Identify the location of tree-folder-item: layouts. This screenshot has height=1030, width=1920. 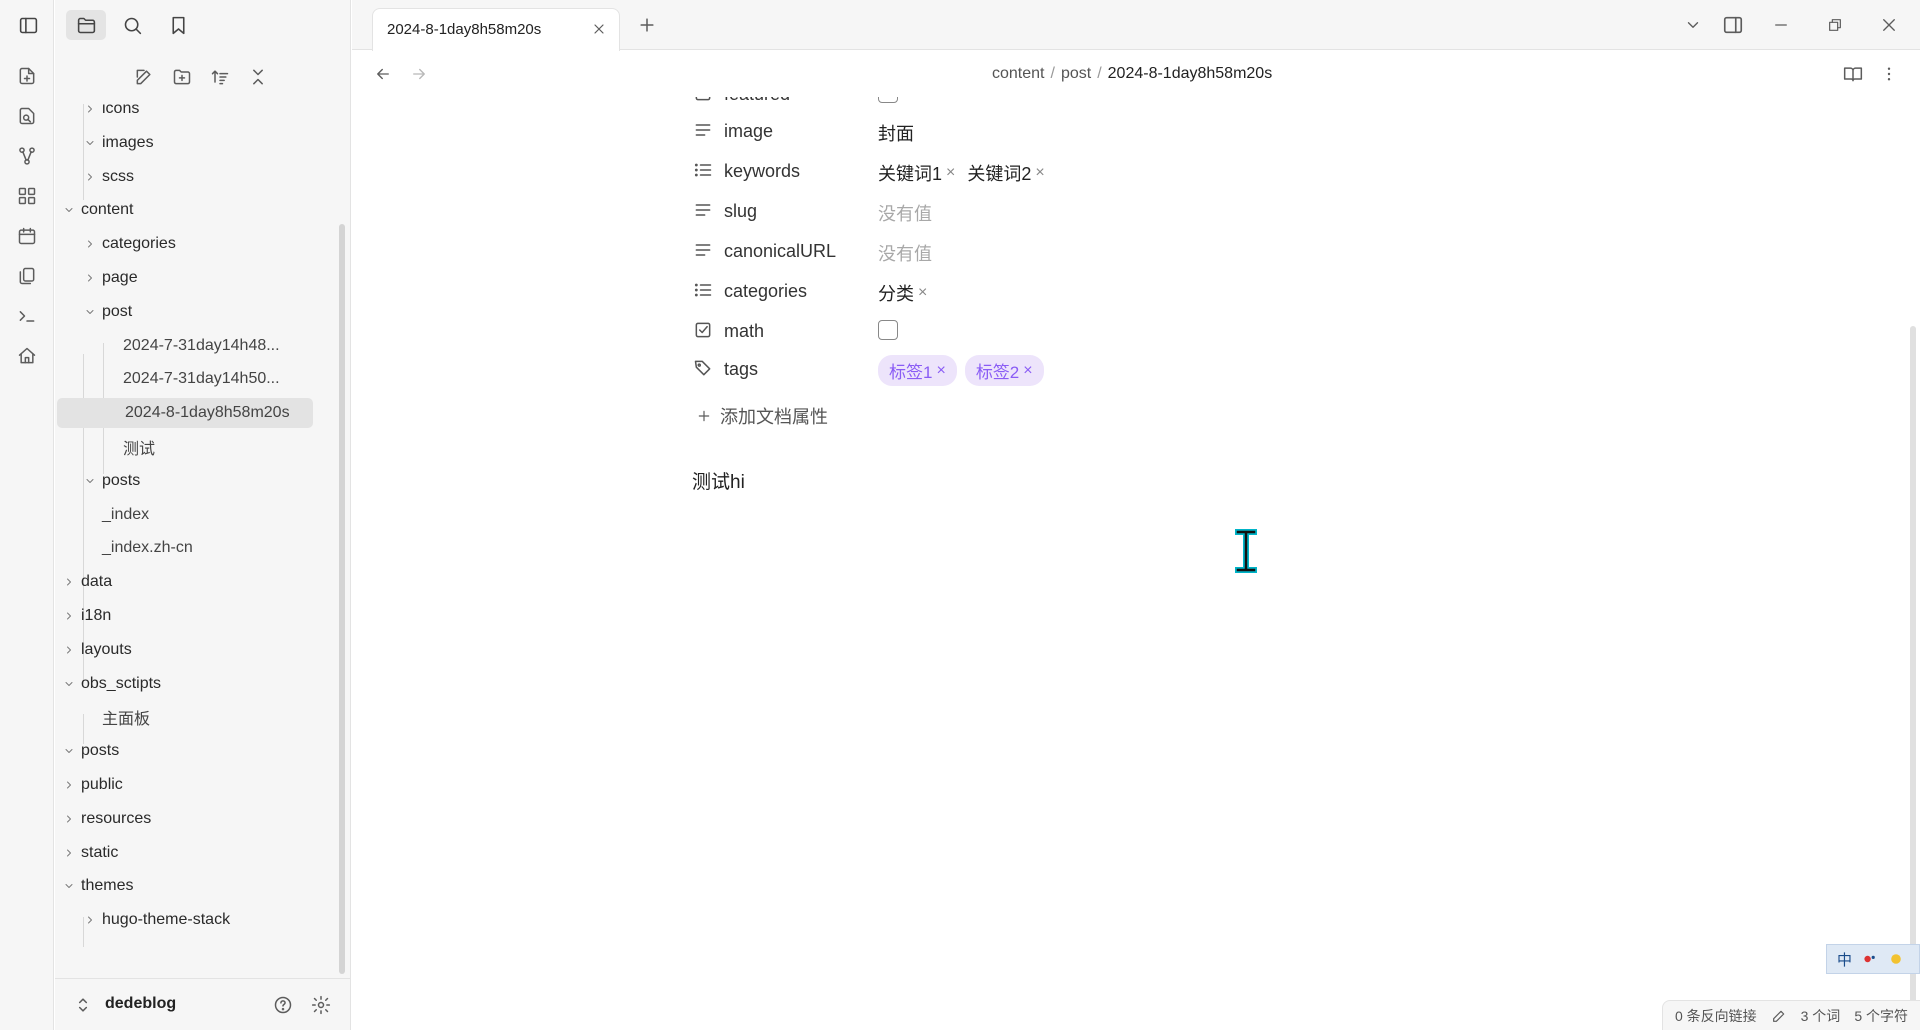
(190, 650).